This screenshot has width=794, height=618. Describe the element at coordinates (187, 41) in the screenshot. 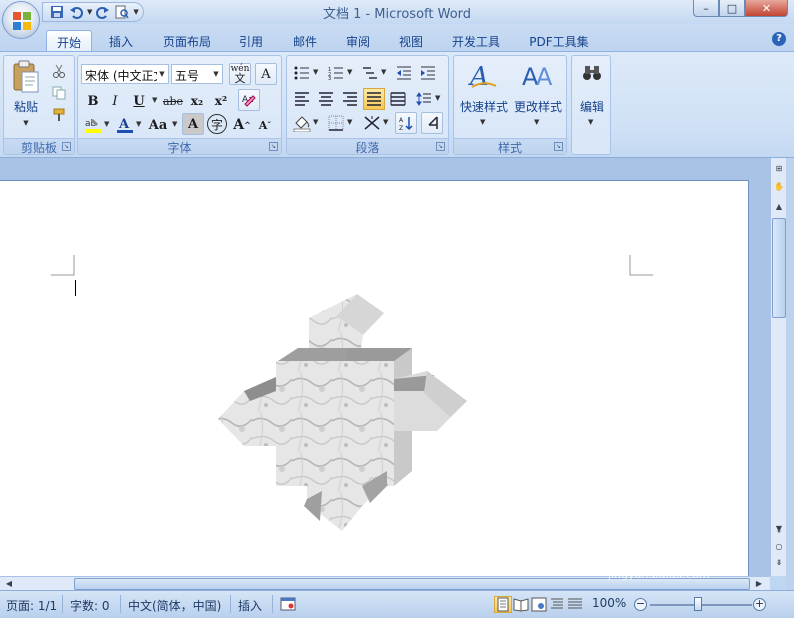

I see `tab-page-layout: 页面布局` at that location.